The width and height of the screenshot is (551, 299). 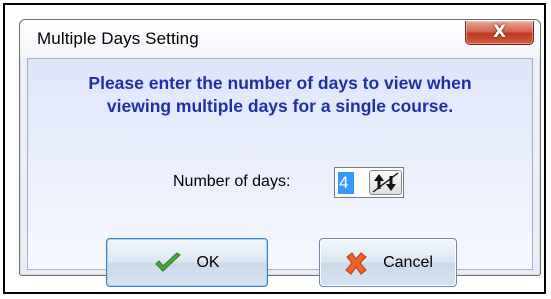 I want to click on title-bar: Multiple Days Setting X, so click(x=280, y=39).